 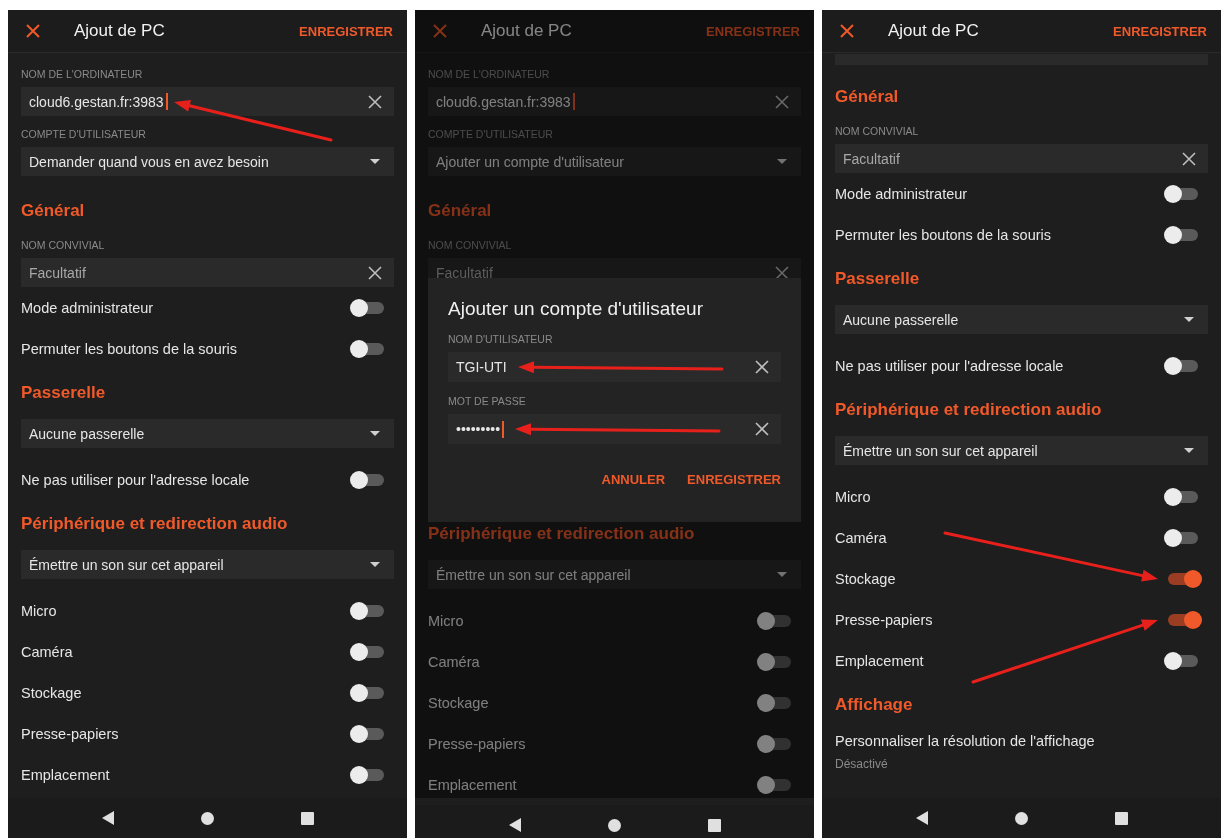 I want to click on dialog-button: ANNULER, so click(x=633, y=479).